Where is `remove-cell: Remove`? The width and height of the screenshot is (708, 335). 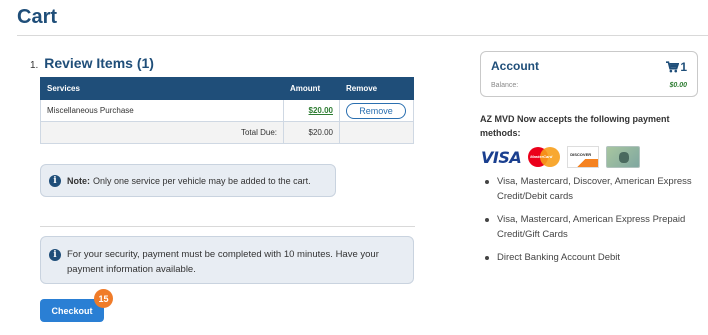
remove-cell: Remove is located at coordinates (376, 110).